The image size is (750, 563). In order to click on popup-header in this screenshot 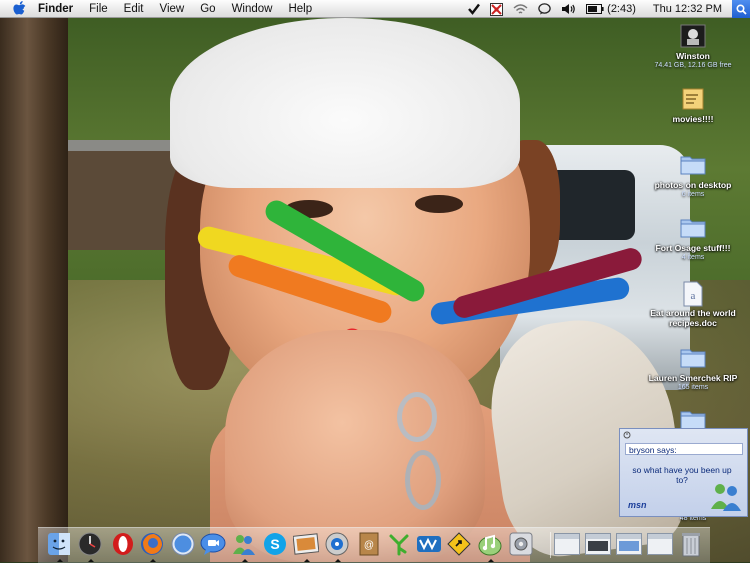, I will do `click(683, 435)`.